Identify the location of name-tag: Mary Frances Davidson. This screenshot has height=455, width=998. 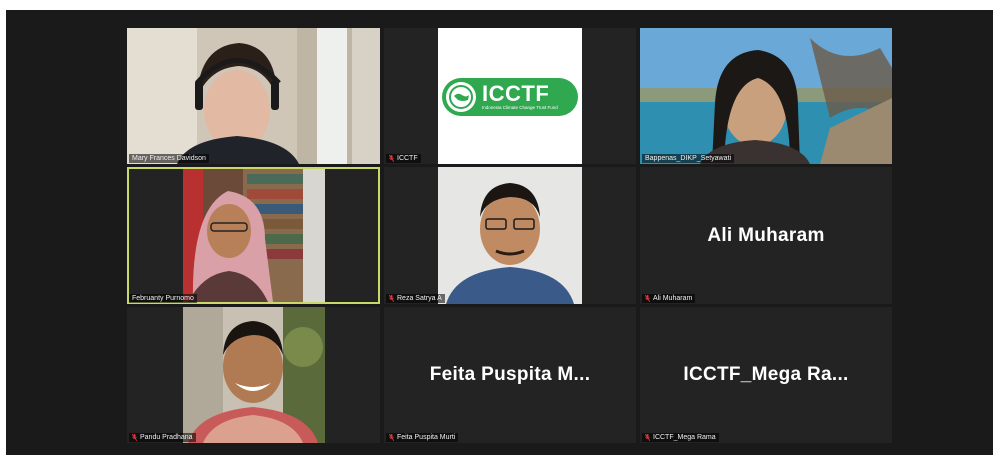
(169, 158).